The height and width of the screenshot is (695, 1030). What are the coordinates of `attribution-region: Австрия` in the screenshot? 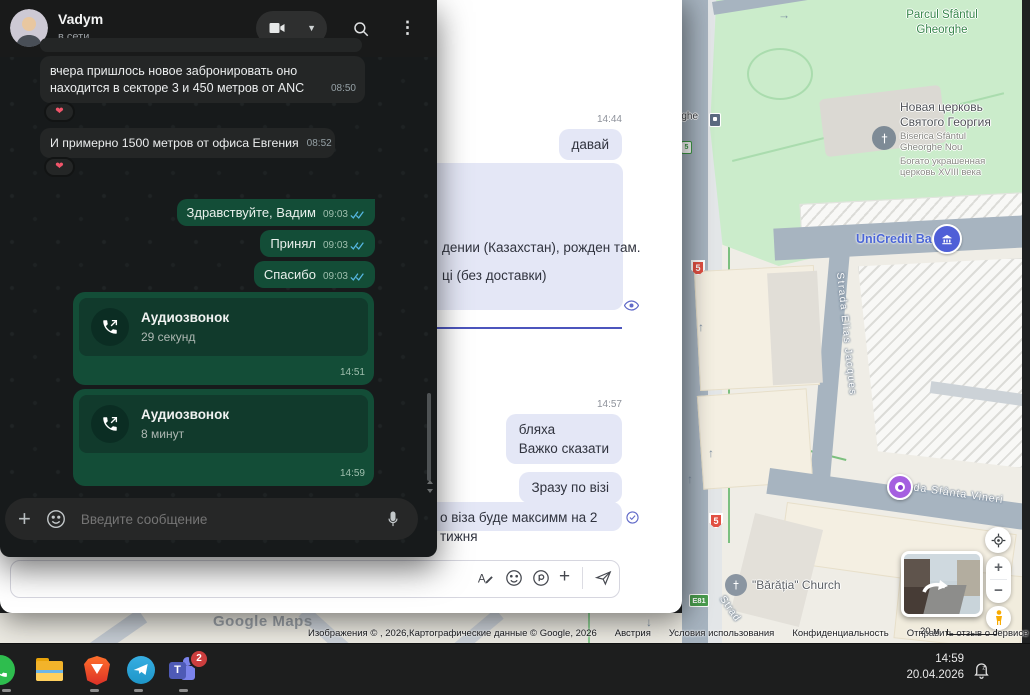 It's located at (632, 633).